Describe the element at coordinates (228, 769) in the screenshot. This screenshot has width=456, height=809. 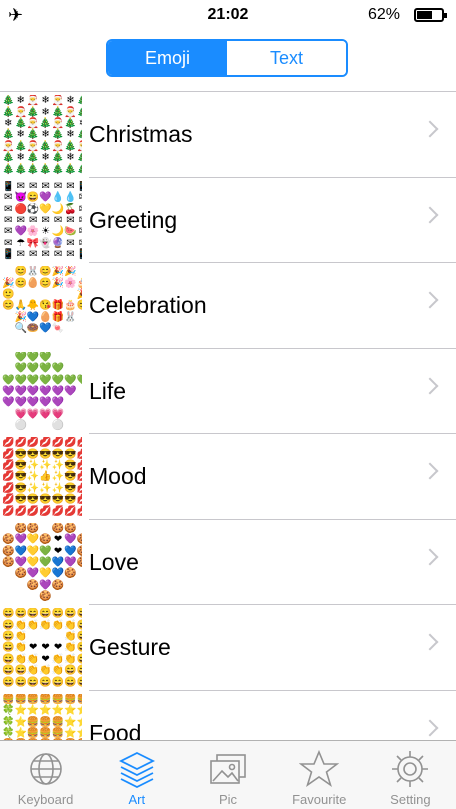
I see `pictures-icon` at that location.